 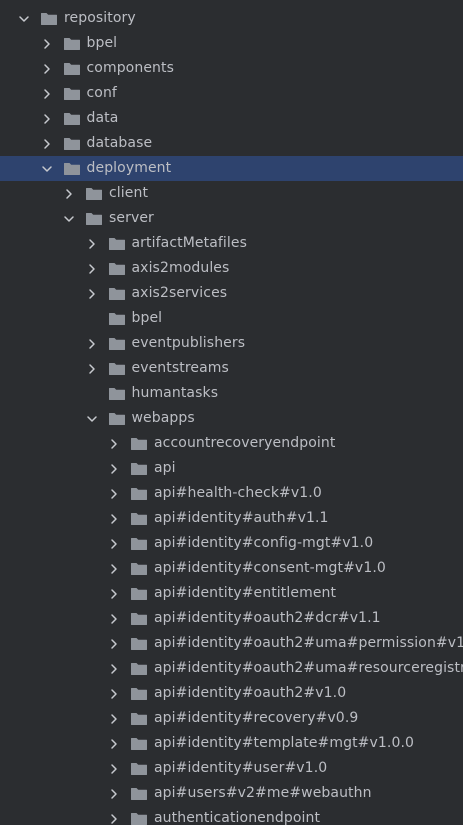 What do you see at coordinates (250, 693) in the screenshot?
I see `tree-item-label: api#identity#oauth2#v1.0` at bounding box center [250, 693].